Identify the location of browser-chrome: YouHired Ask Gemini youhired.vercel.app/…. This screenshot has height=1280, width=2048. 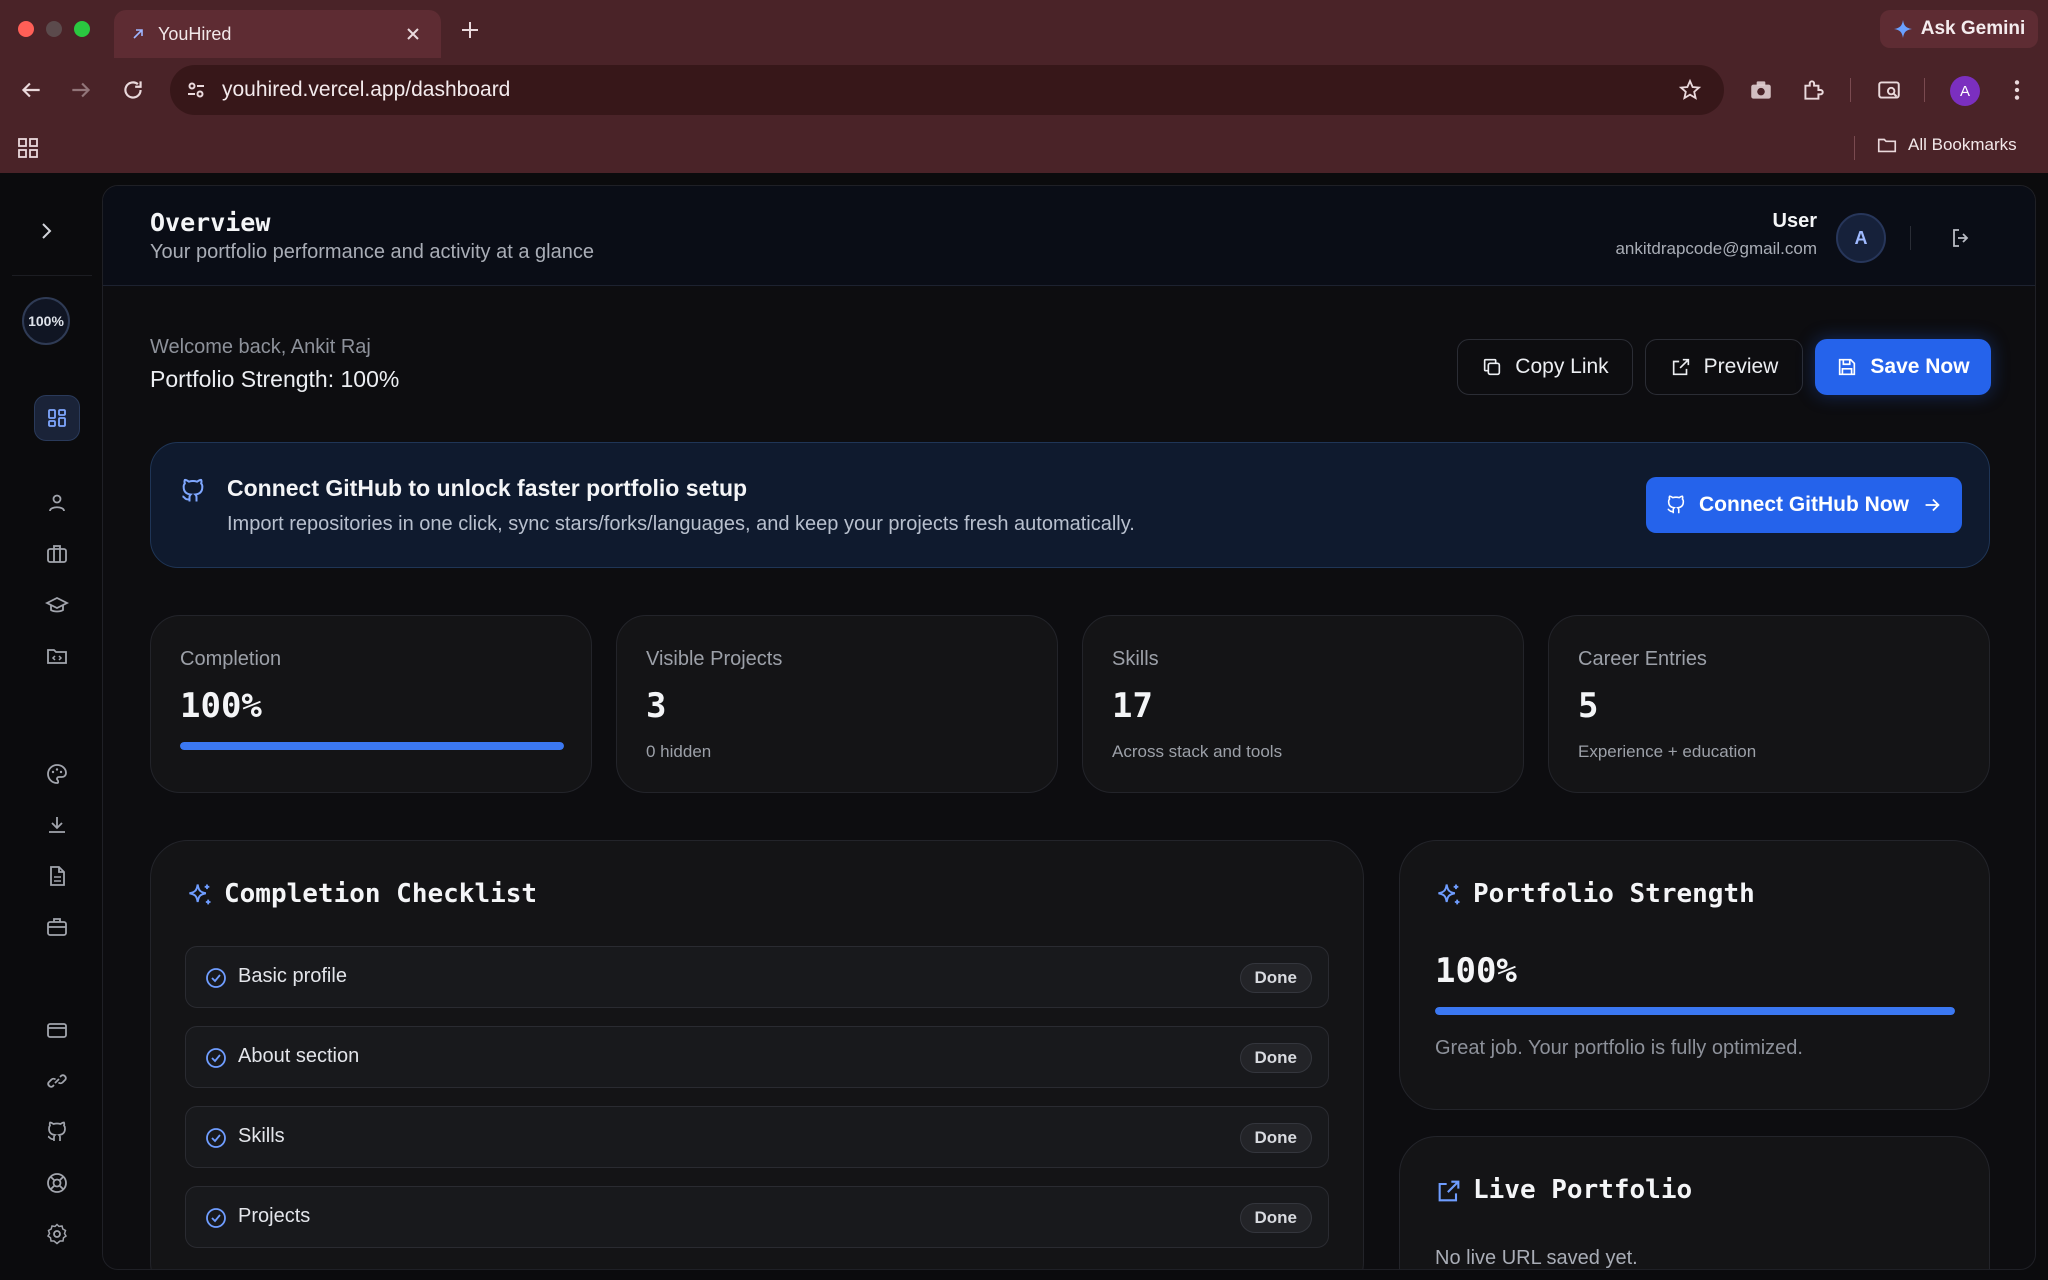
(1024, 86).